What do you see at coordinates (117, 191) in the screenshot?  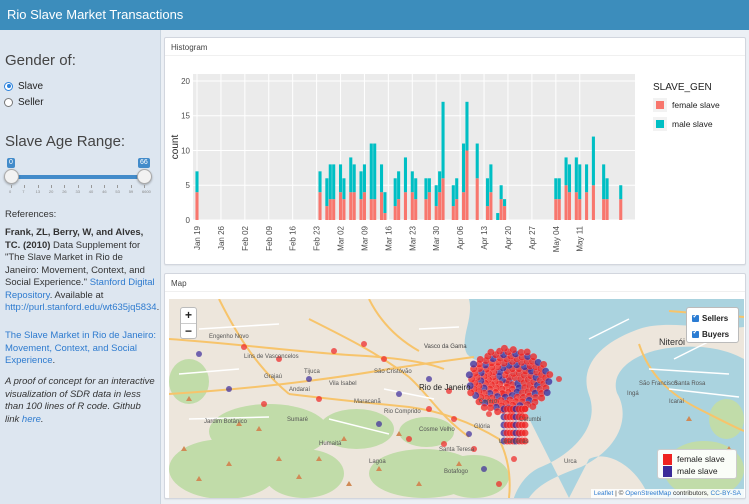 I see `slider-tick-label: 53` at bounding box center [117, 191].